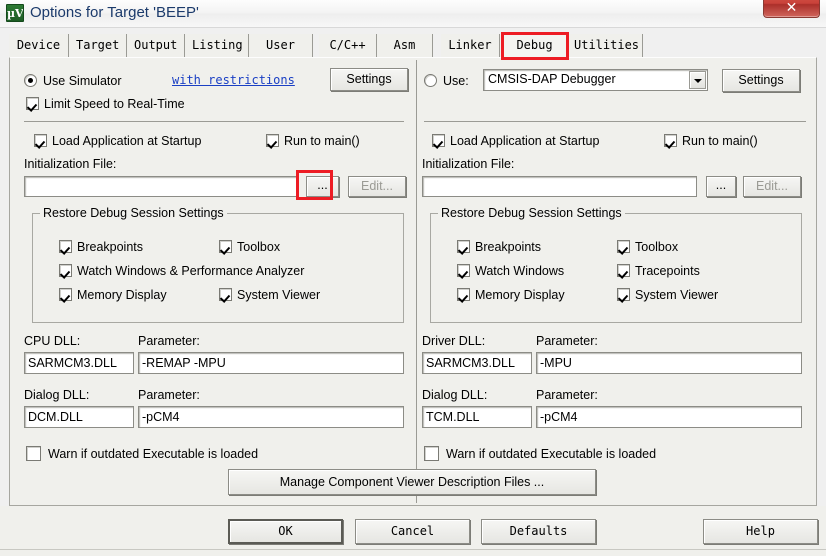 Image resolution: width=826 pixels, height=556 pixels. What do you see at coordinates (369, 79) in the screenshot?
I see `simulator-settings-button: Settings` at bounding box center [369, 79].